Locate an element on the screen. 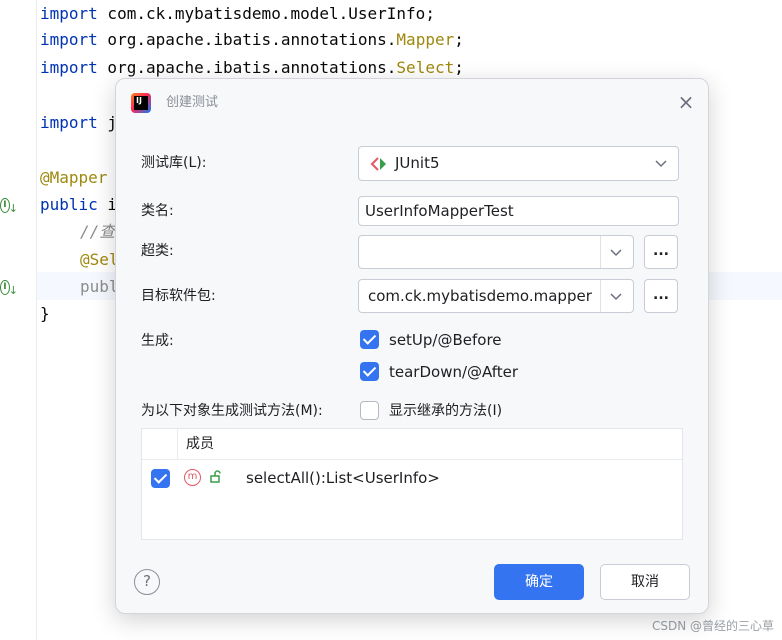 Image resolution: width=782 pixels, height=640 pixels. public-lock-icon is located at coordinates (215, 476).